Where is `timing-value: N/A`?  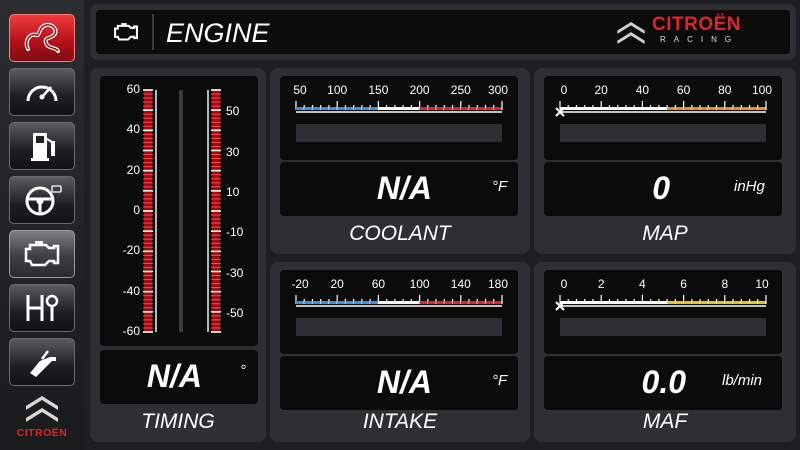
timing-value: N/A is located at coordinates (174, 376).